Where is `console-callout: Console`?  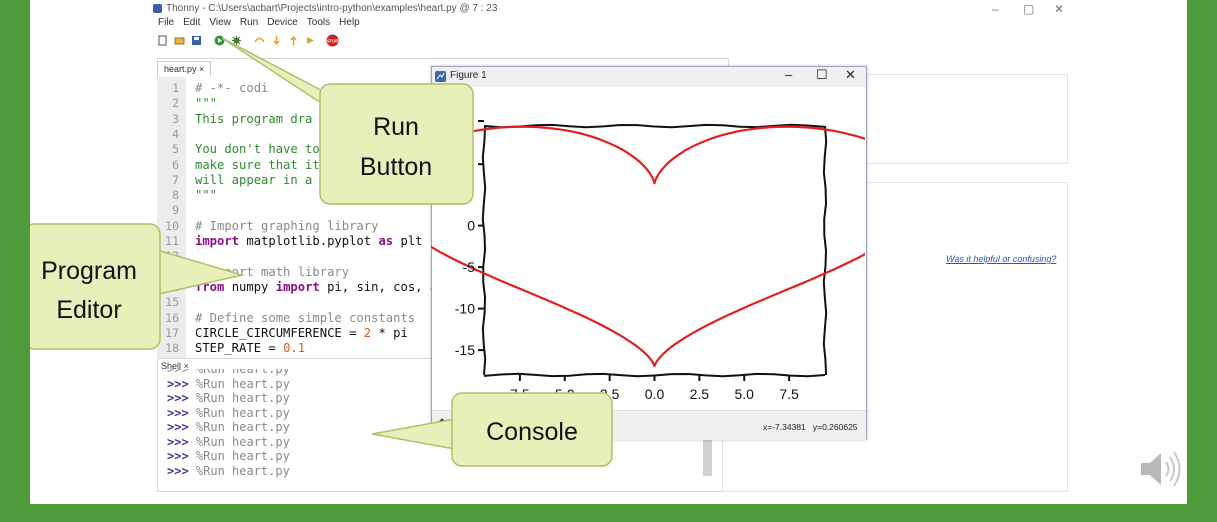 console-callout: Console is located at coordinates (492, 429).